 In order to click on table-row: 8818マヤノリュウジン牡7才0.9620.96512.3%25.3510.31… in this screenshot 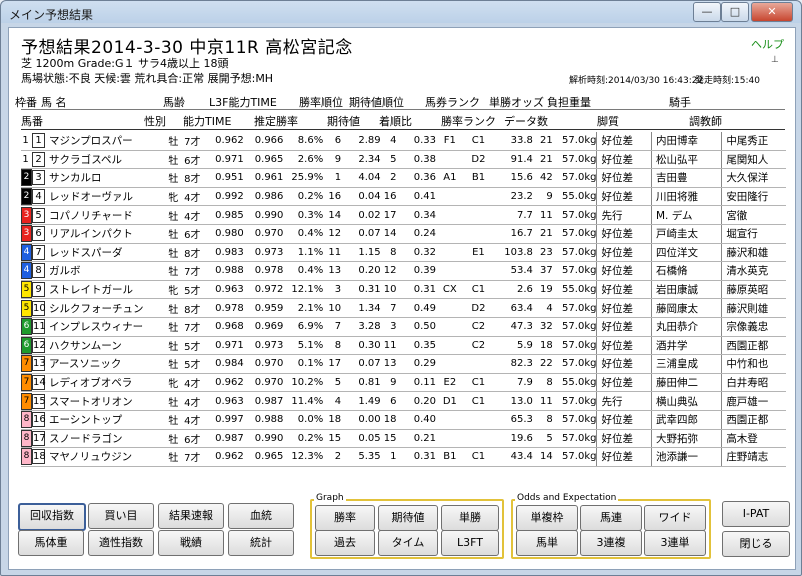, I will do `click(403, 457)`.